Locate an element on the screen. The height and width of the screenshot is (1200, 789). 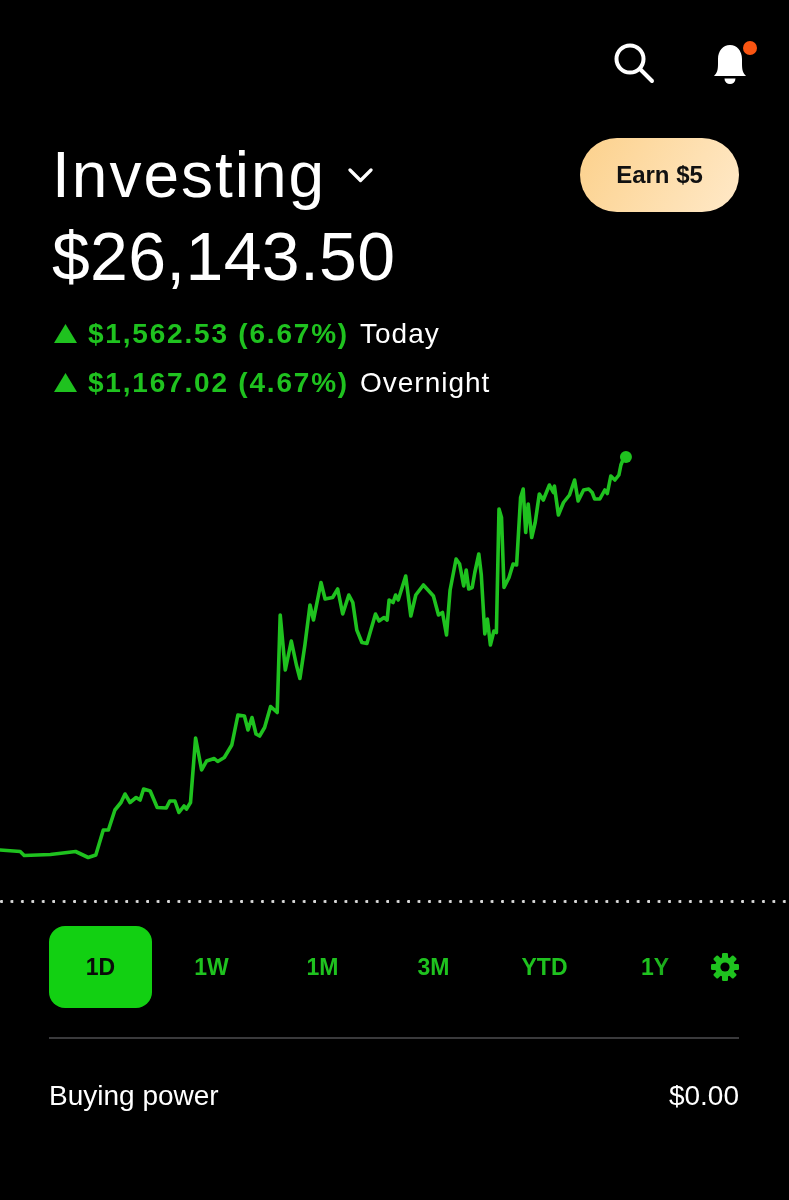
time-range-tab: 1M is located at coordinates (322, 967).